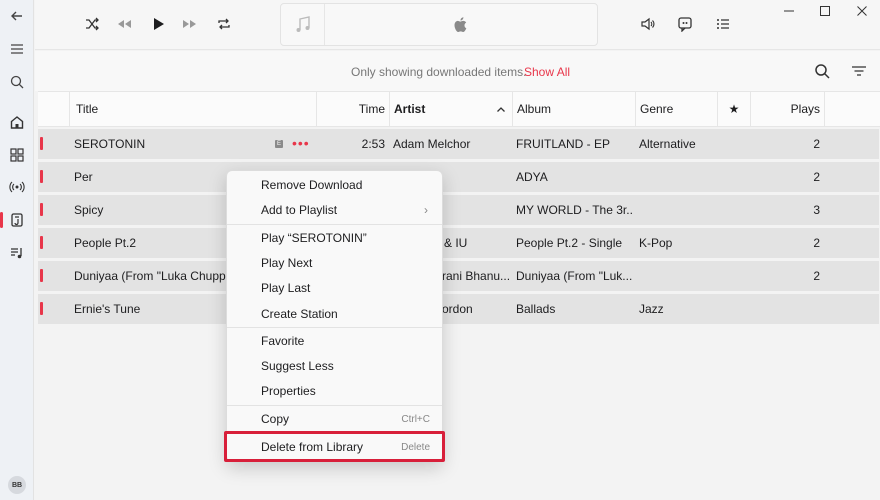  Describe the element at coordinates (17, 220) in the screenshot. I see `library-icon` at that location.